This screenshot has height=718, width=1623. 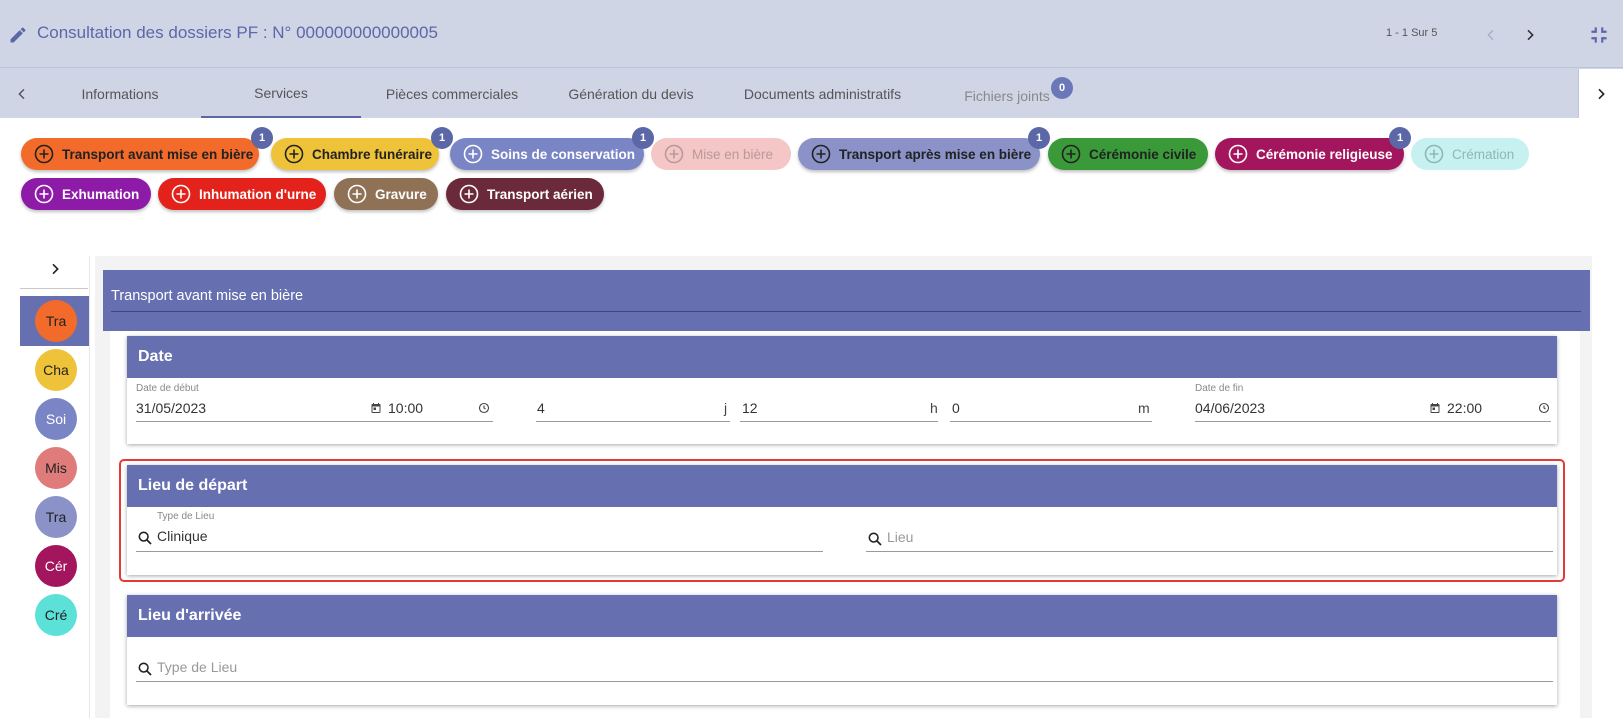 What do you see at coordinates (56, 566) in the screenshot?
I see `rail-item-ceremonie-religieuse: Cér` at bounding box center [56, 566].